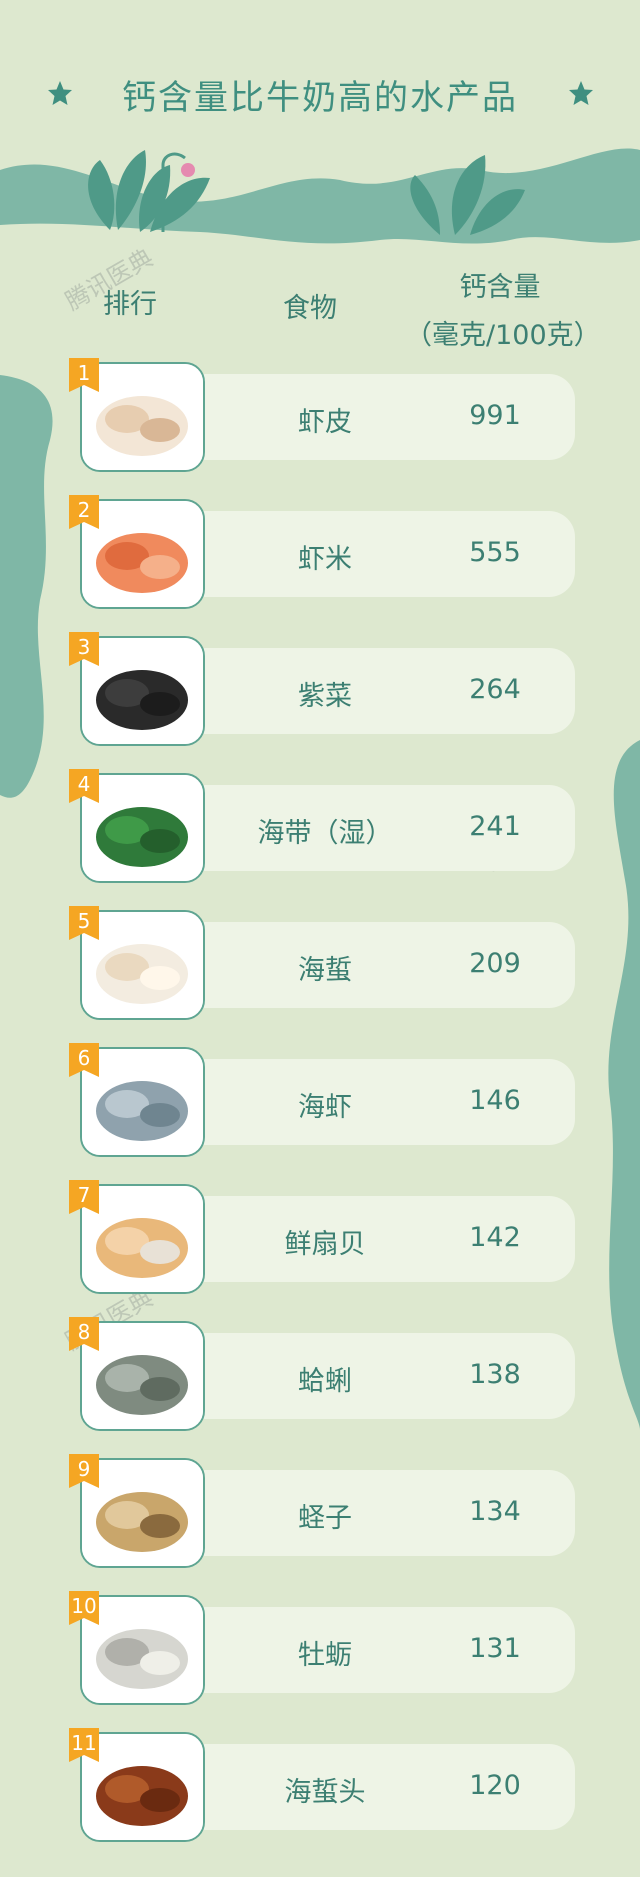  I want to click on rank-number: 6, so click(84, 1058).